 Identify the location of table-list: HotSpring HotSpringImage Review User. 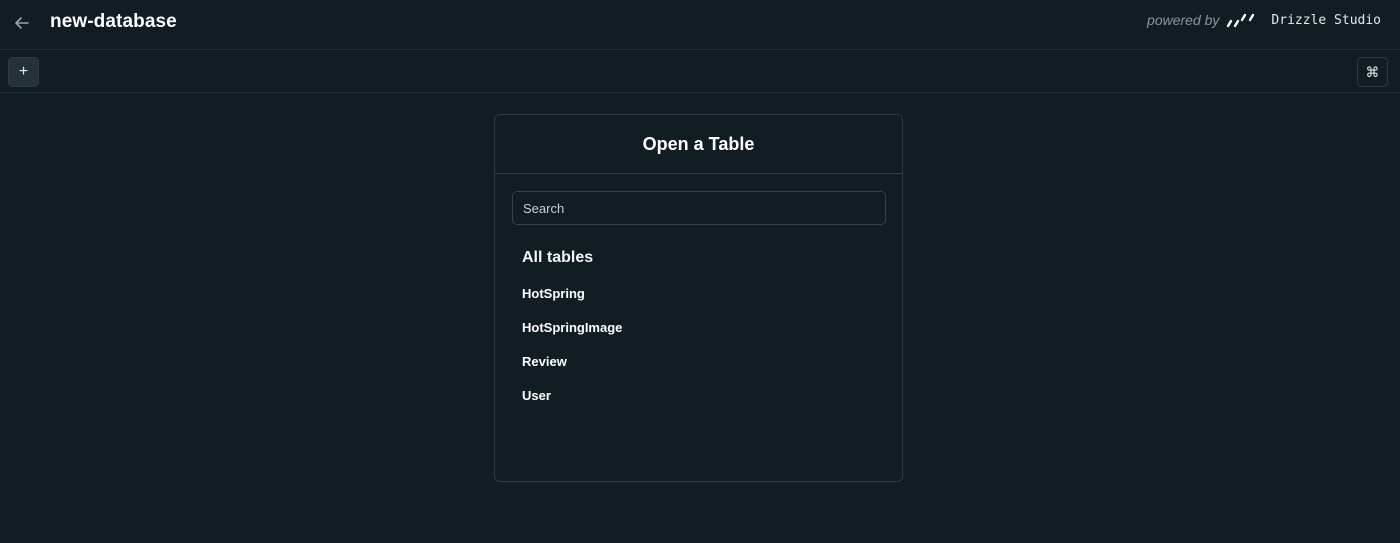
(572, 353).